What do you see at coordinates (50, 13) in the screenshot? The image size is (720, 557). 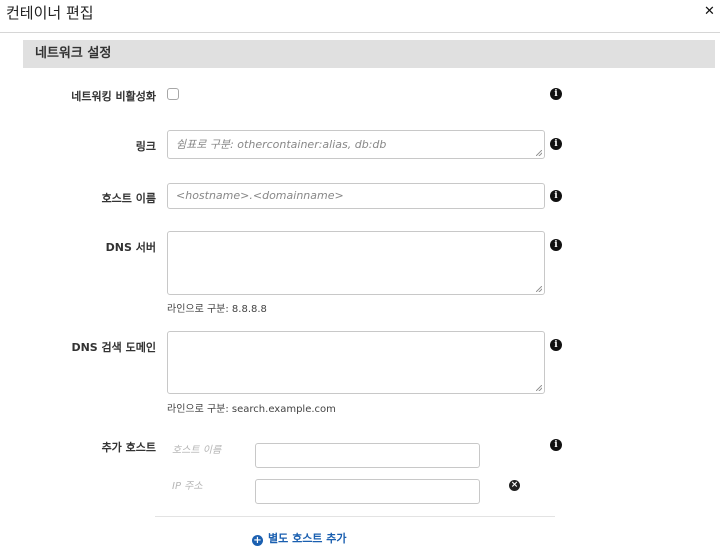 I see `dialog-title: 컨테이너 편집` at bounding box center [50, 13].